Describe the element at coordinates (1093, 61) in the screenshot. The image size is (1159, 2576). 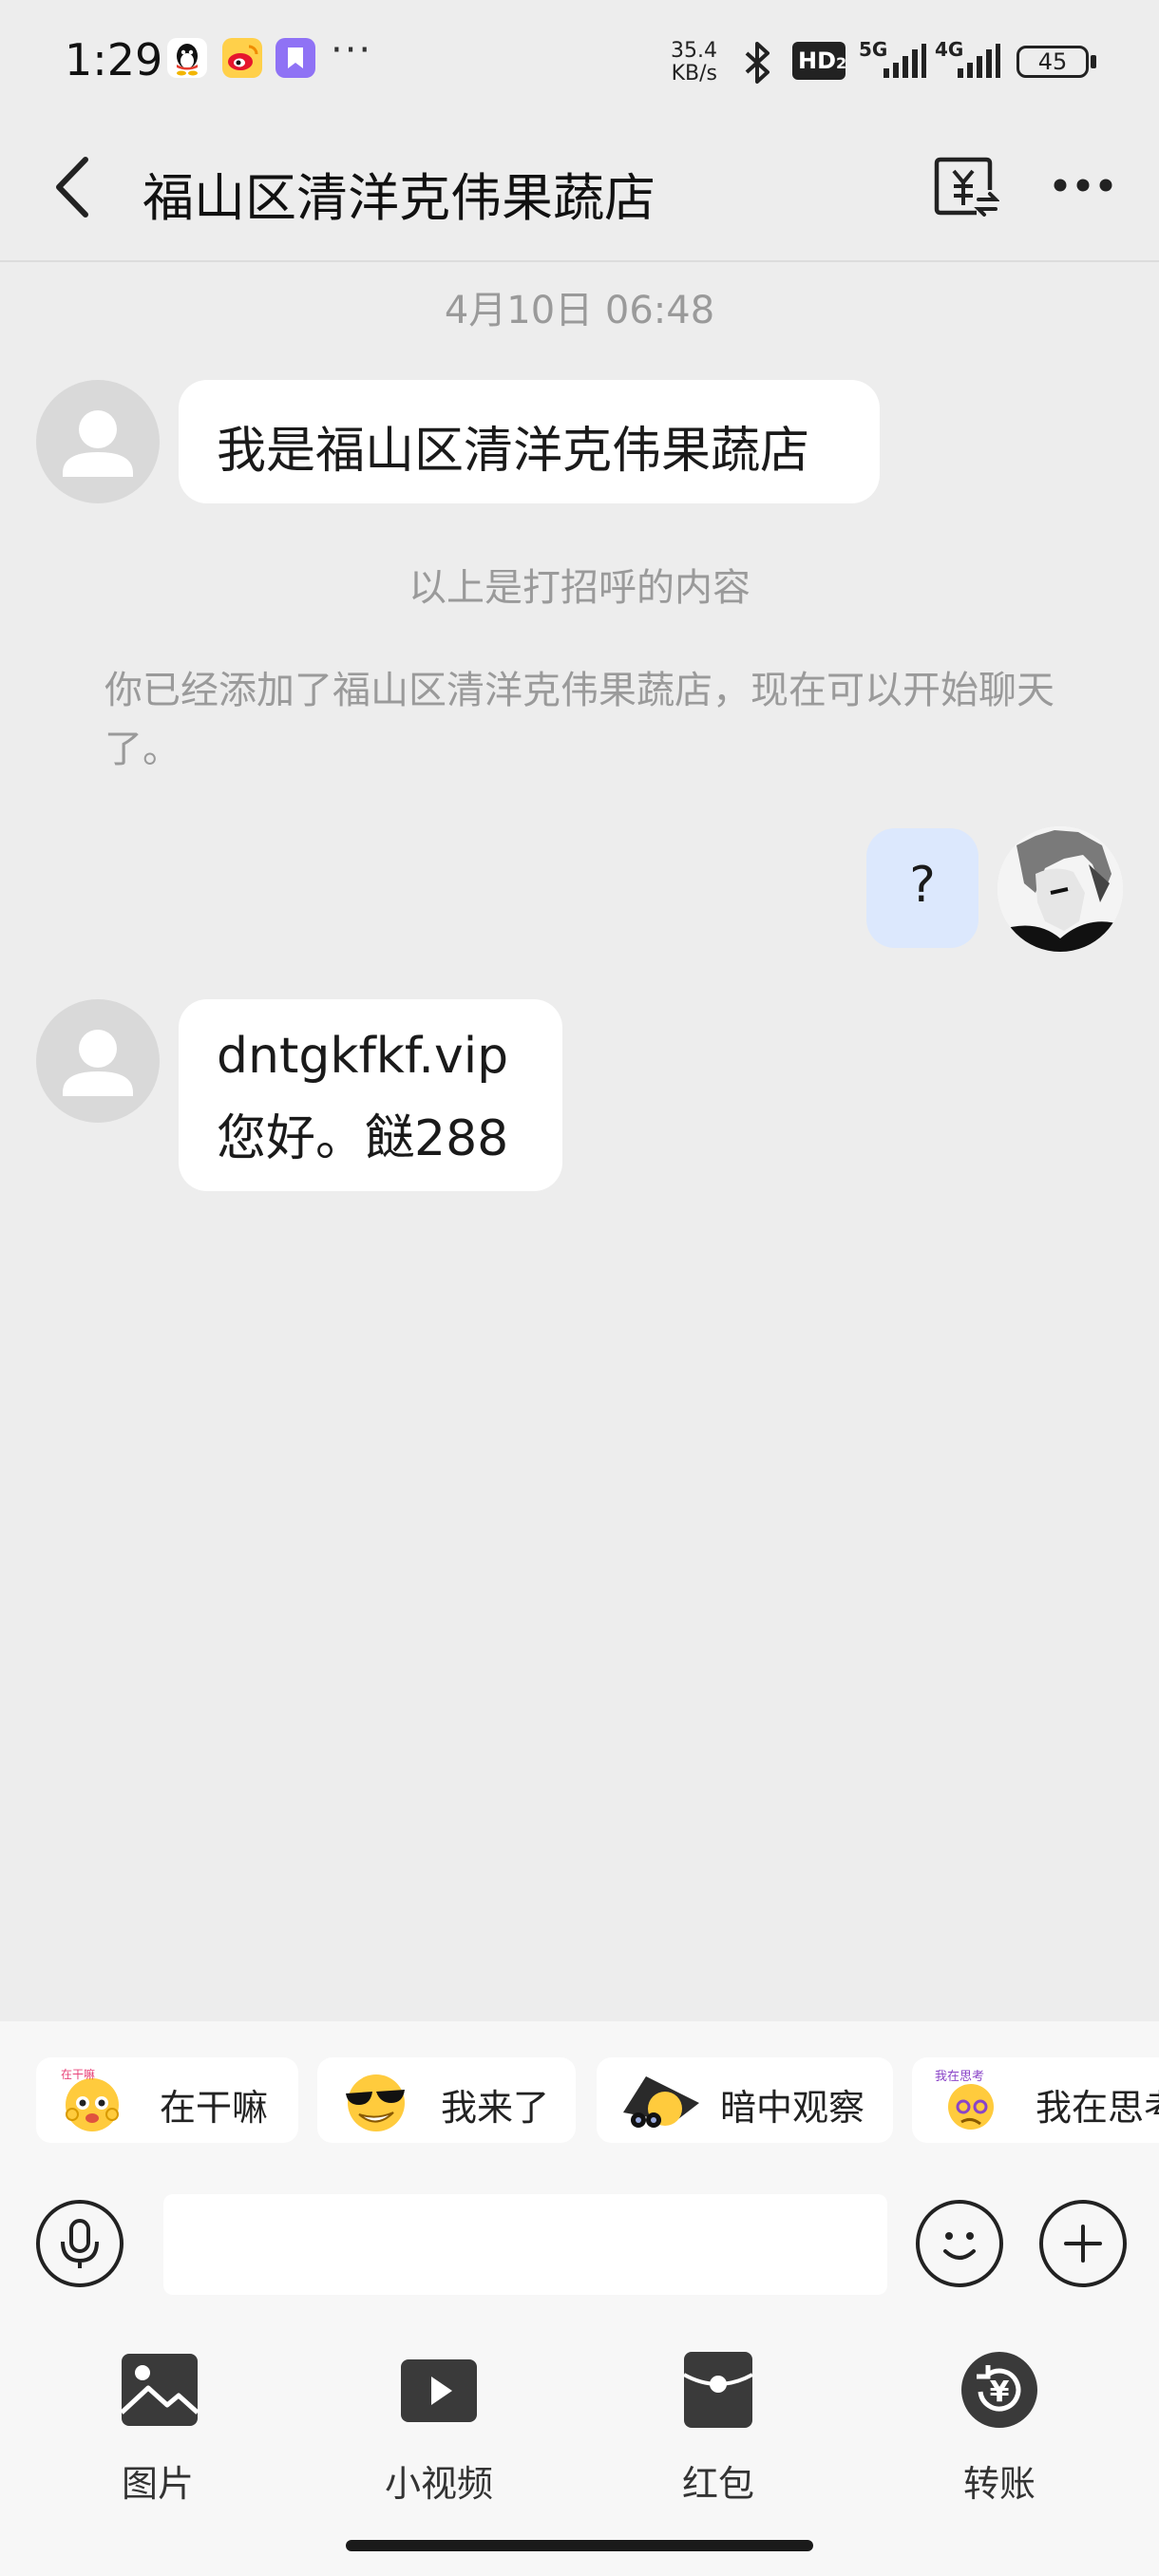
I see `battery-tip` at that location.